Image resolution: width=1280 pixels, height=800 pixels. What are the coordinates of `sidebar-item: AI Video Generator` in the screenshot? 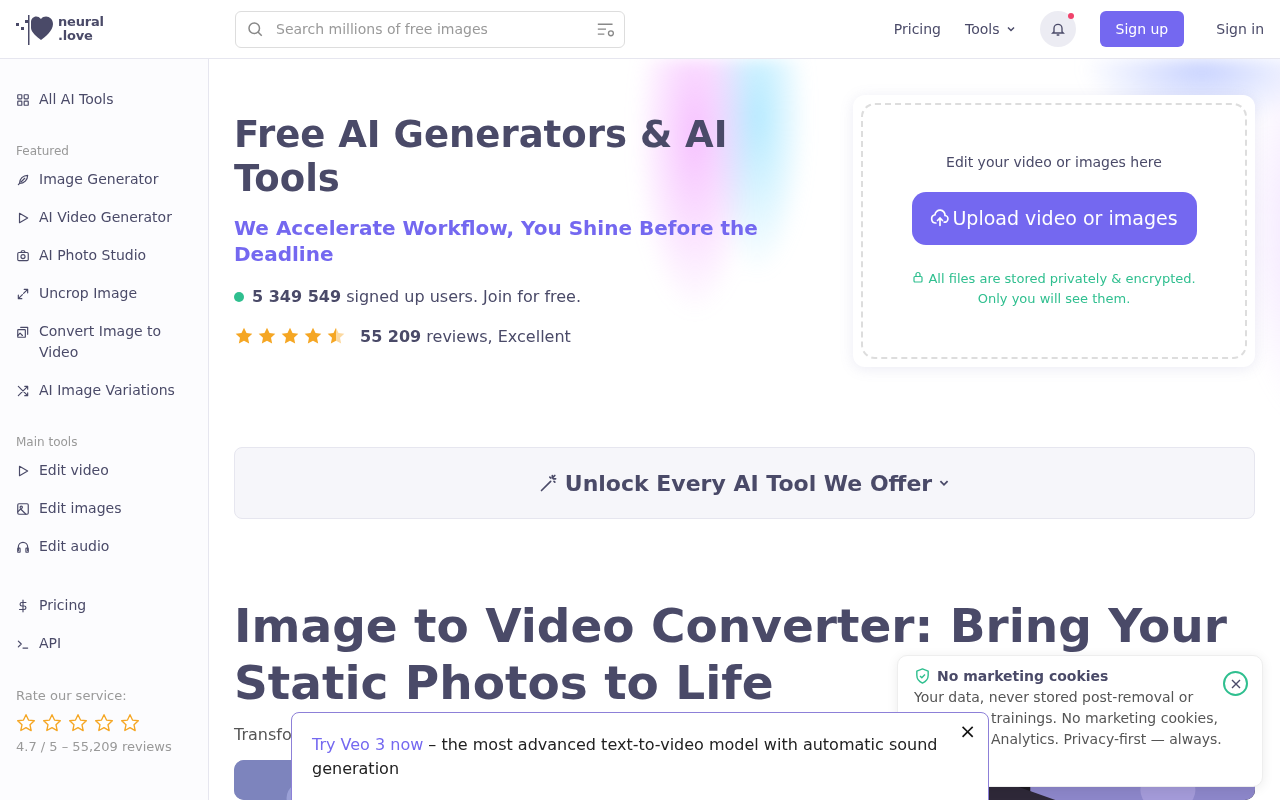 It's located at (104, 222).